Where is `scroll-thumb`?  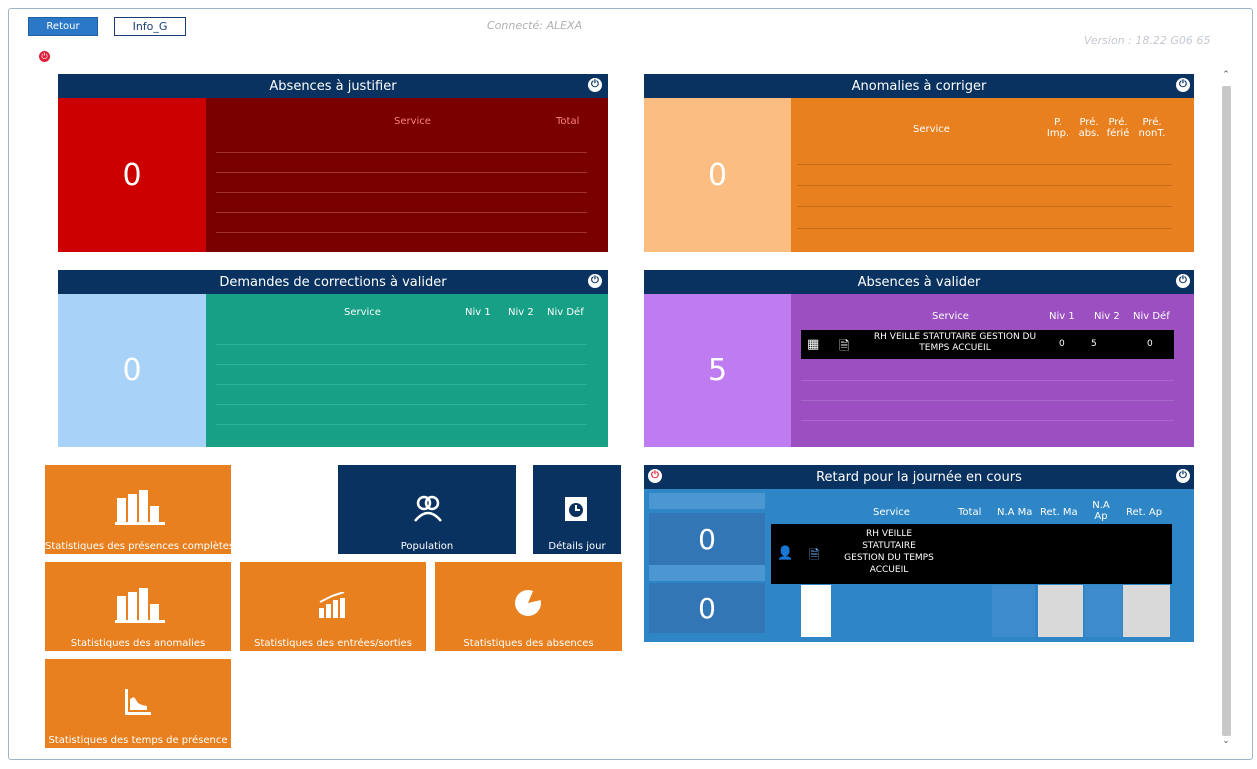
scroll-thumb is located at coordinates (1226, 411).